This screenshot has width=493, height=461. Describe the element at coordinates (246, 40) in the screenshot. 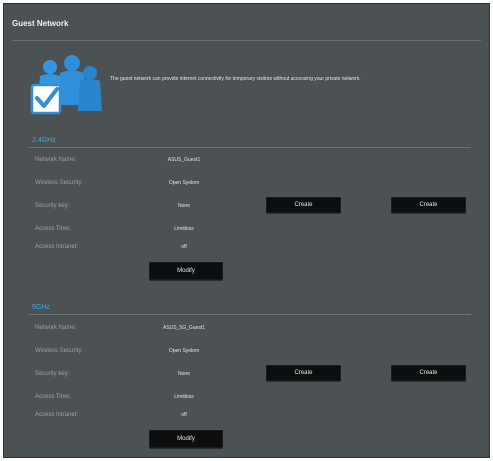

I see `title-divider` at that location.